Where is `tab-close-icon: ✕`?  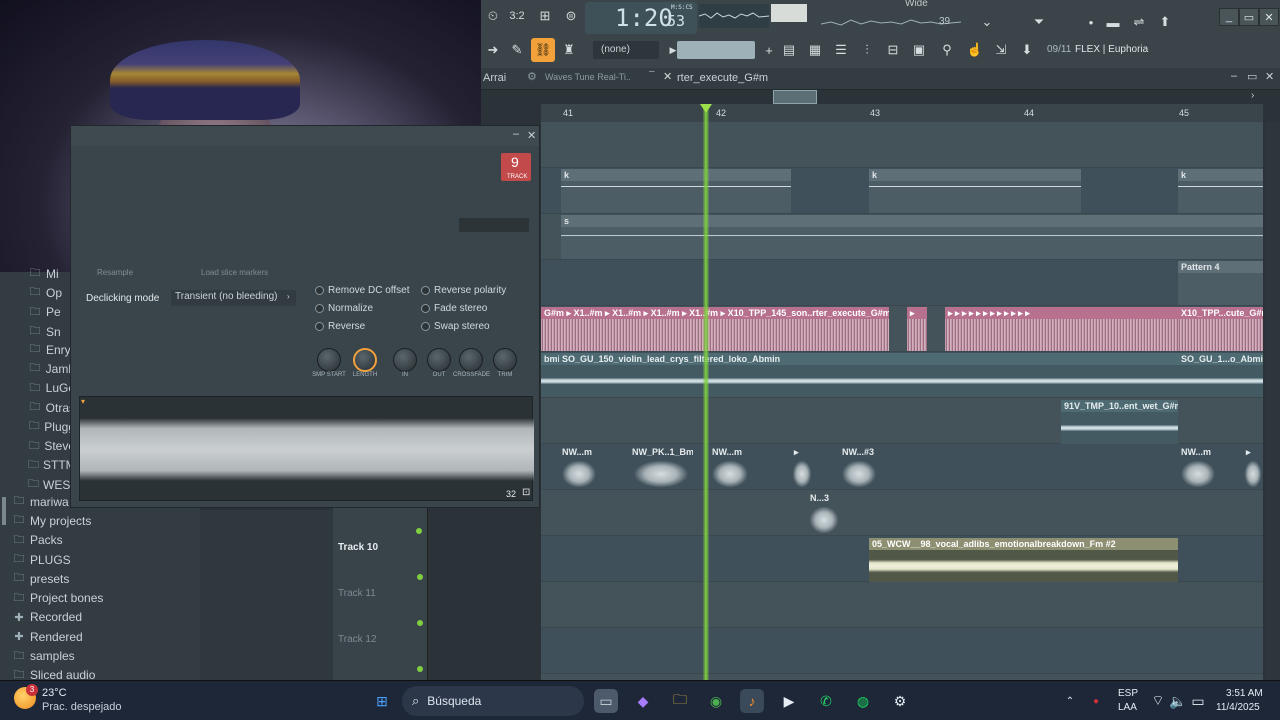 tab-close-icon: ✕ is located at coordinates (667, 76).